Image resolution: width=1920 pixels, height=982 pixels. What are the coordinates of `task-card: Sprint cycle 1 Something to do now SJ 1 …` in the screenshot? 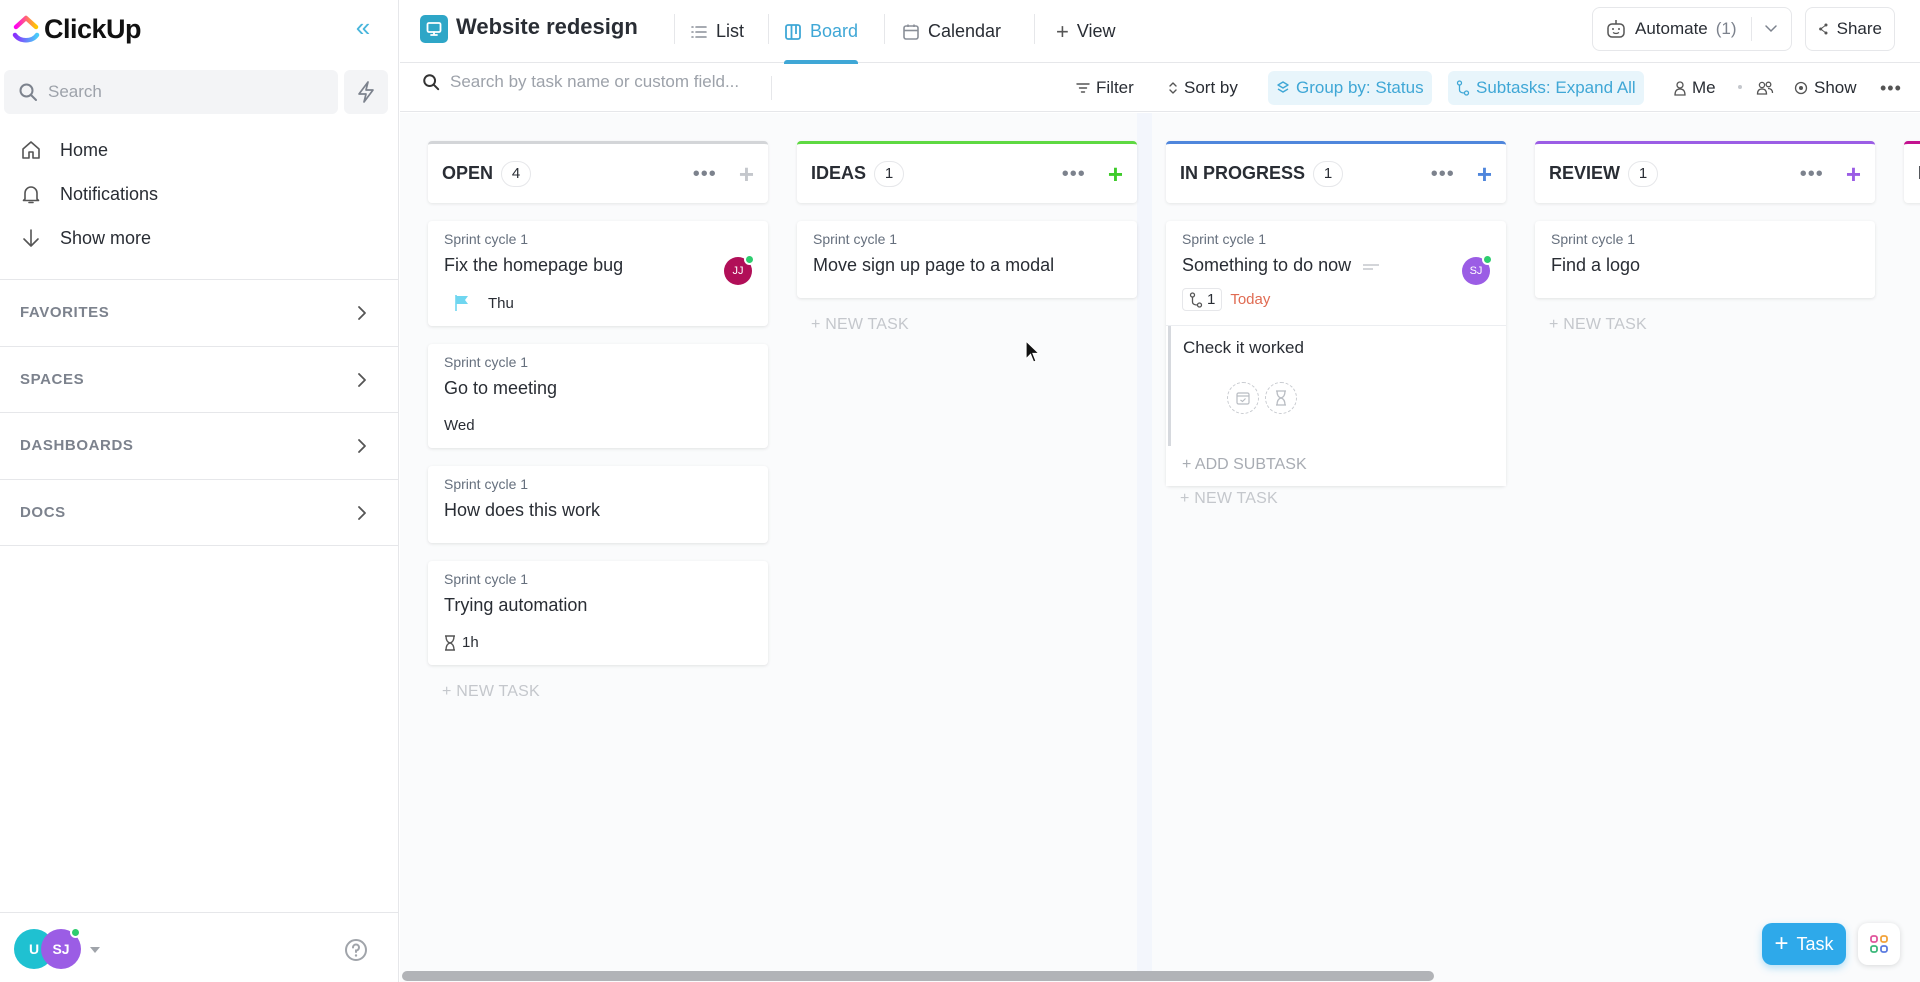 It's located at (1336, 353).